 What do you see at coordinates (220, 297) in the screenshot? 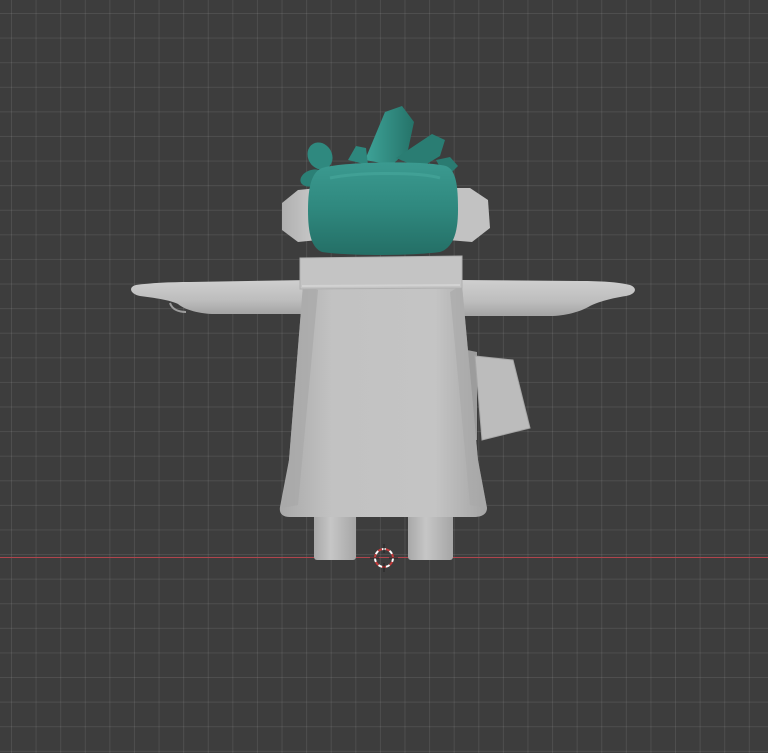
I see `left-arm` at bounding box center [220, 297].